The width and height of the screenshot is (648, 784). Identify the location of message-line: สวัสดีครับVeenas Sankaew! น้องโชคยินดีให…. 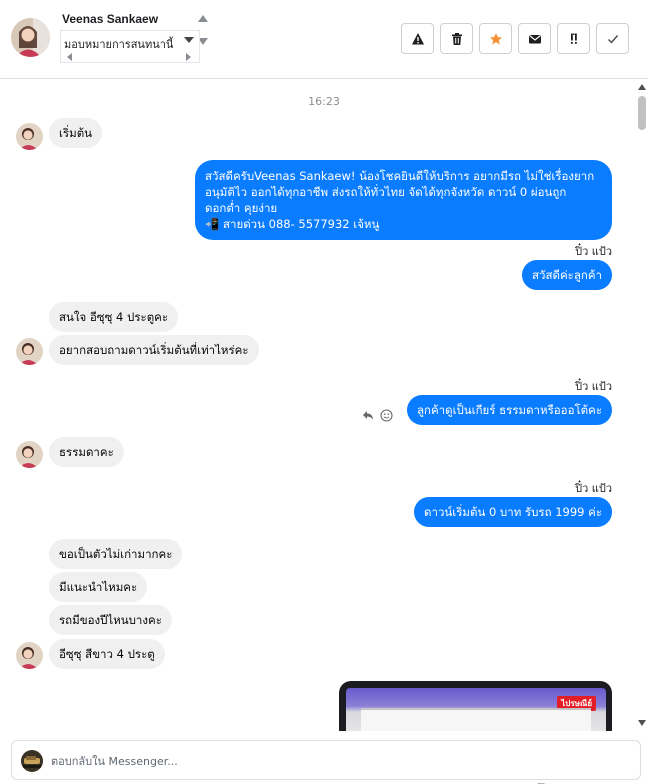
(400, 176).